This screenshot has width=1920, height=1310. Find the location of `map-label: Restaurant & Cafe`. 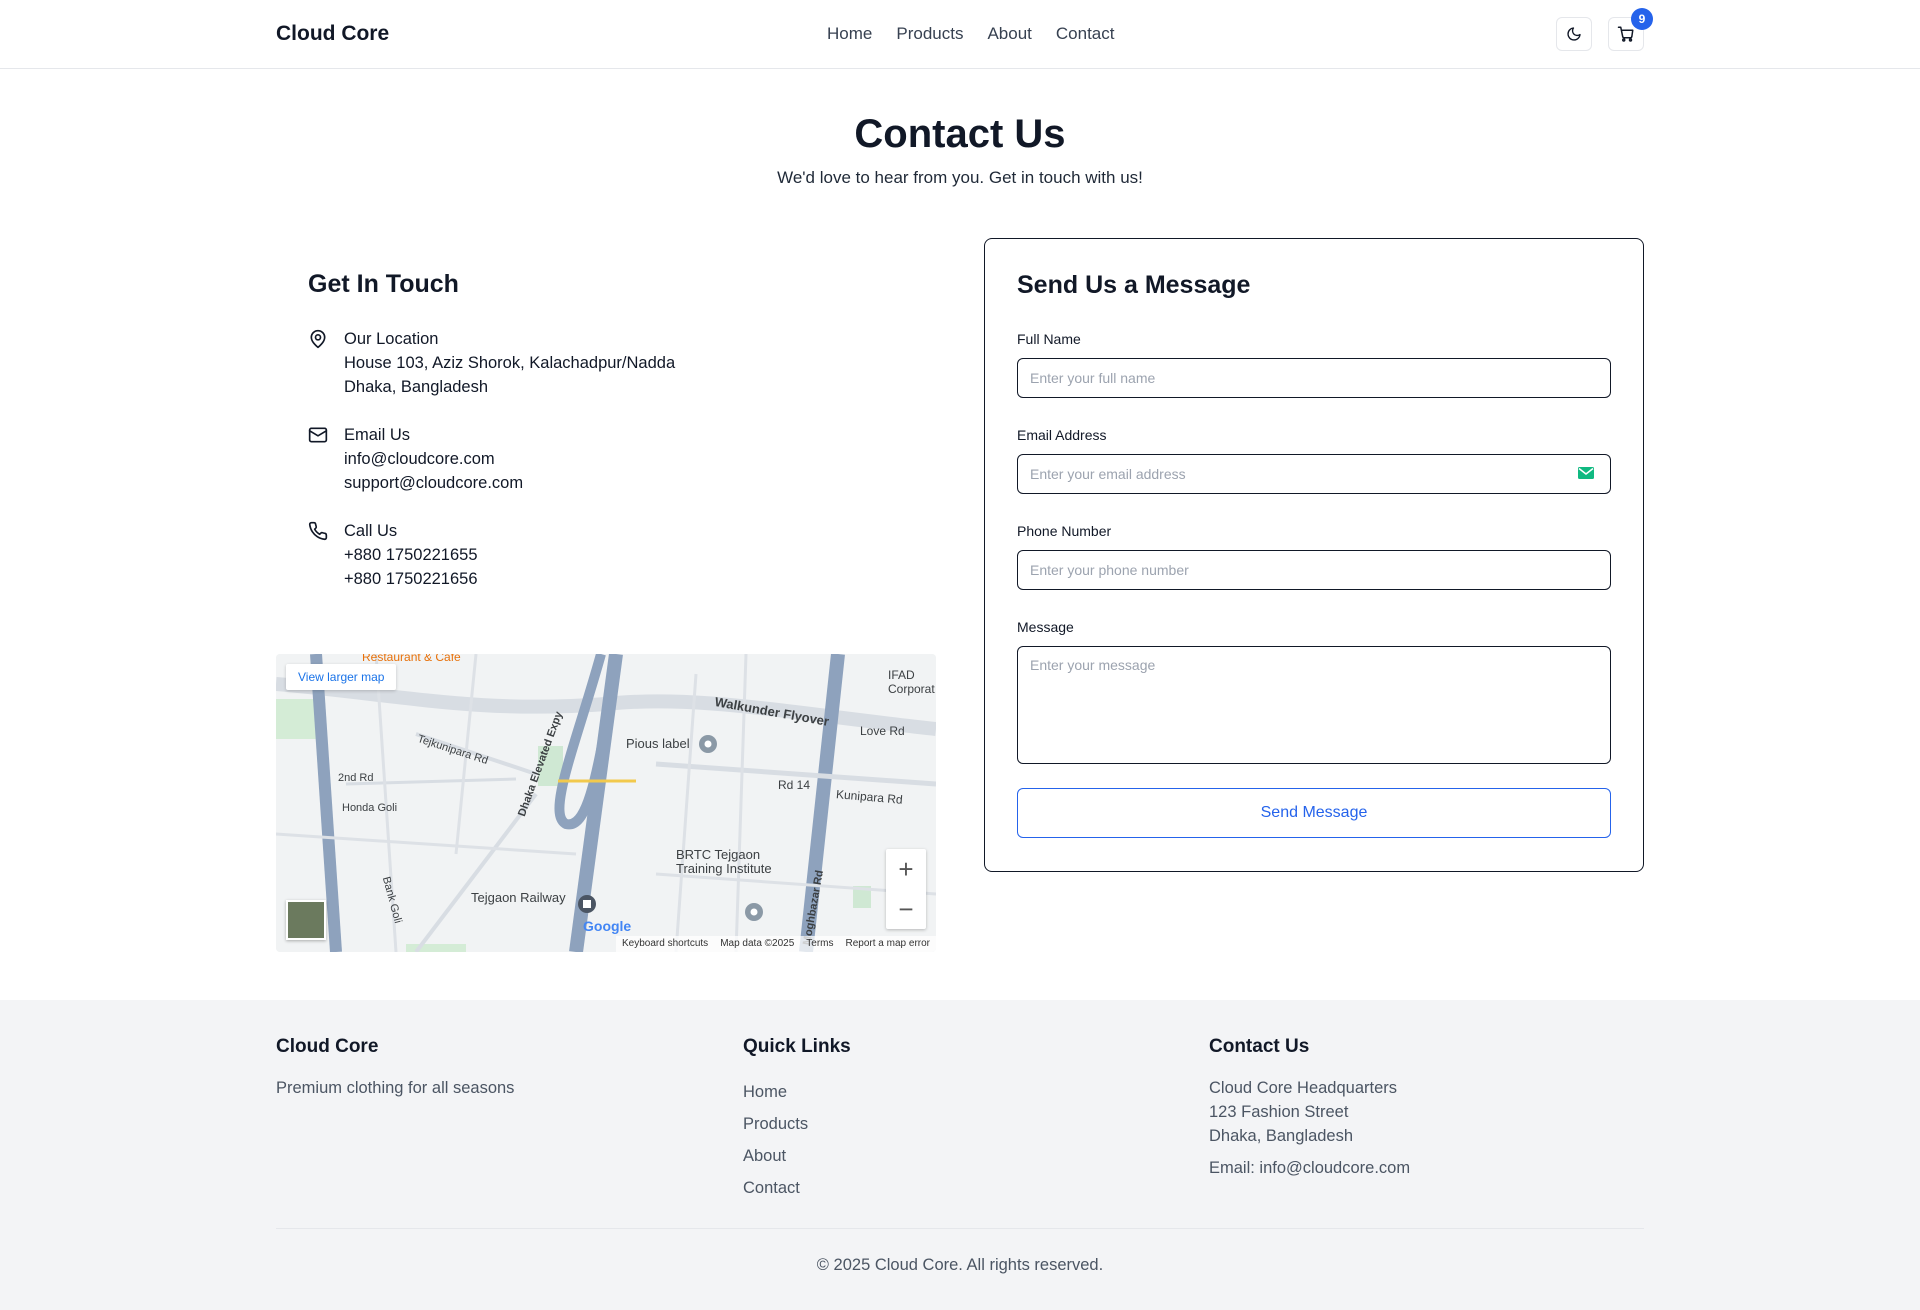

map-label: Restaurant & Cafe is located at coordinates (411, 659).